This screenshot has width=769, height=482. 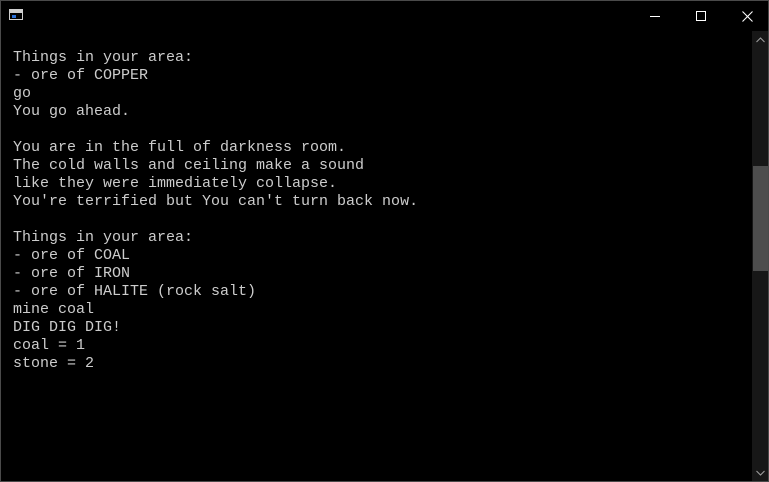 I want to click on console-line: - ore of IRON, so click(x=72, y=273).